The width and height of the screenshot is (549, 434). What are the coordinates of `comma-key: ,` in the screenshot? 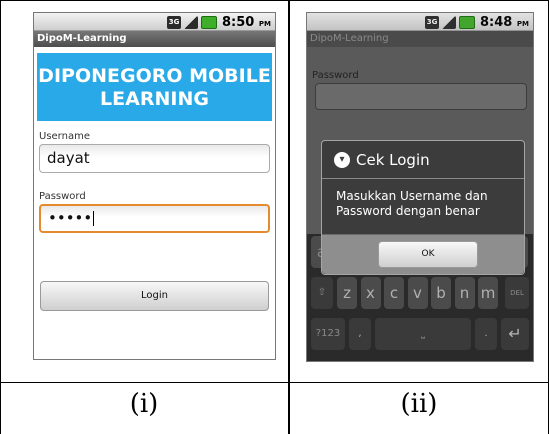 It's located at (360, 334).